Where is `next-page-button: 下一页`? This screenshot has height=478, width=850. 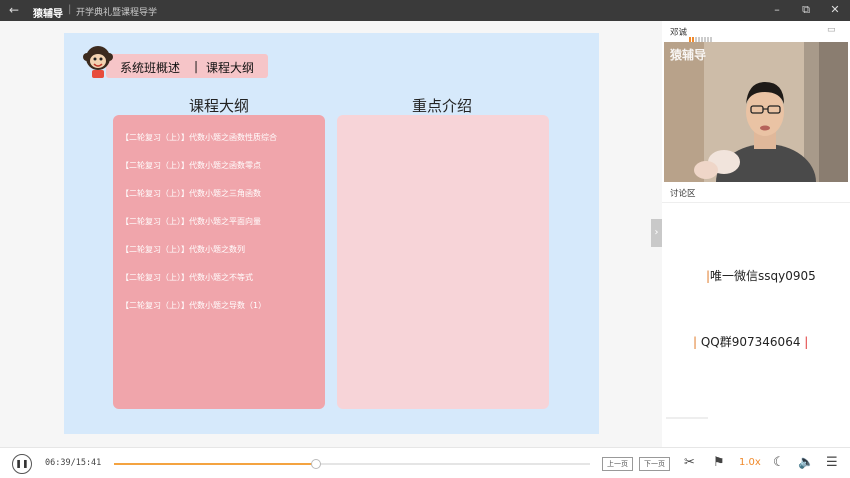 next-page-button: 下一页 is located at coordinates (654, 464).